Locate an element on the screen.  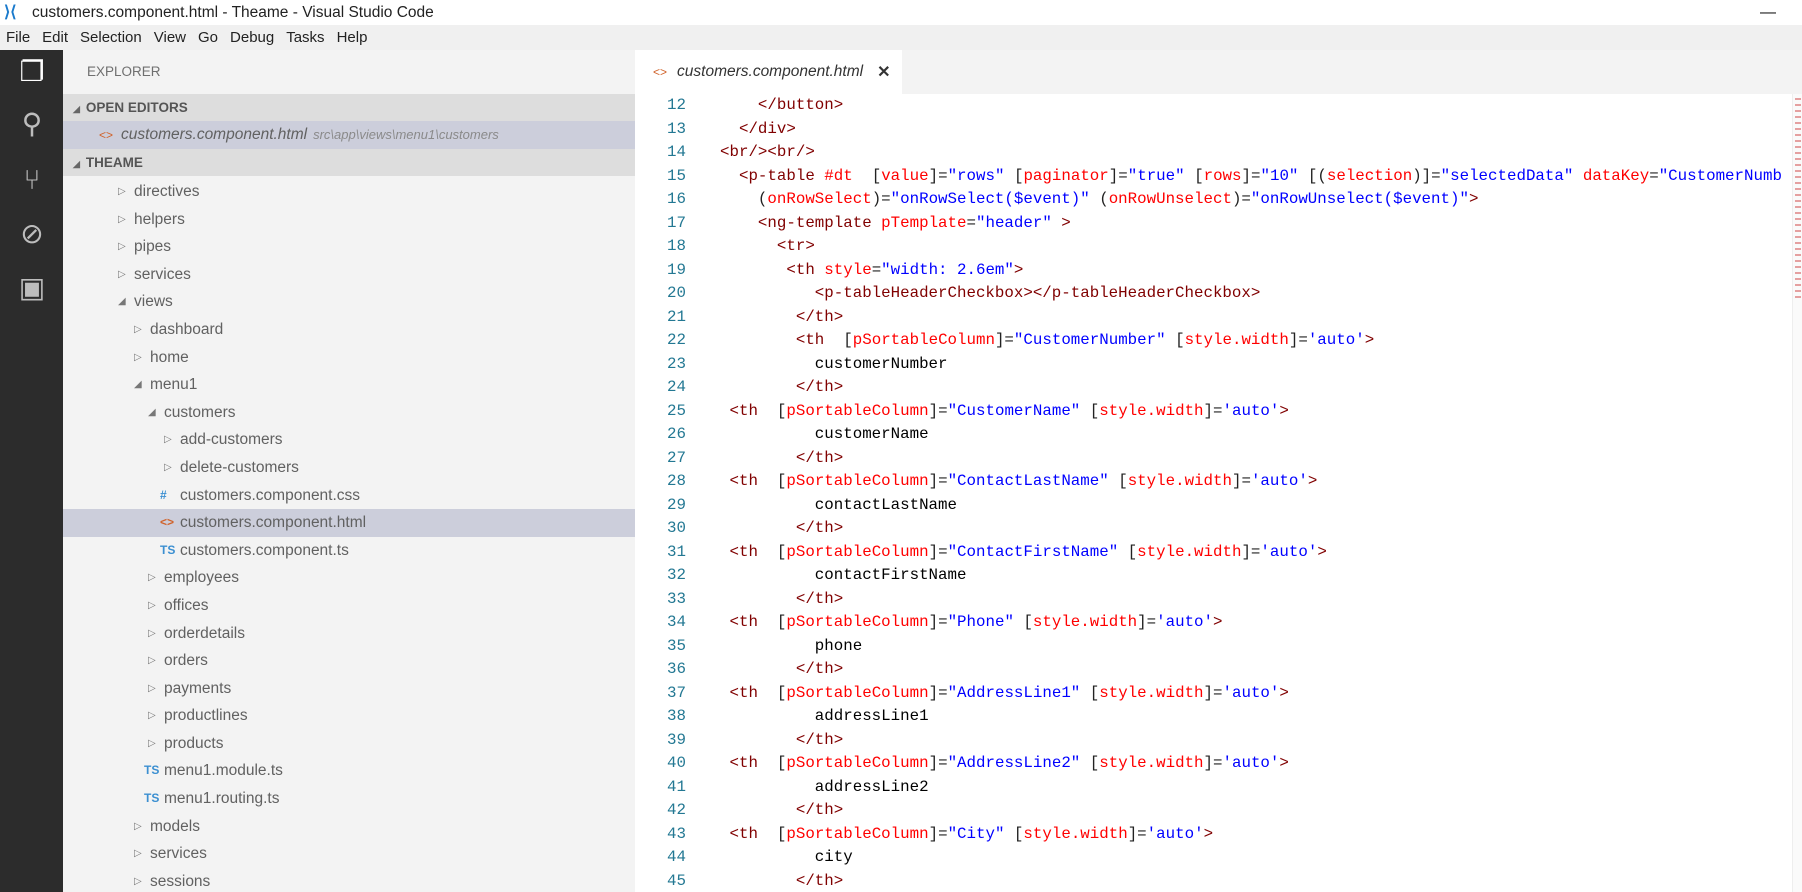
tree-item-pipes: ▷ pipes is located at coordinates (349, 247).